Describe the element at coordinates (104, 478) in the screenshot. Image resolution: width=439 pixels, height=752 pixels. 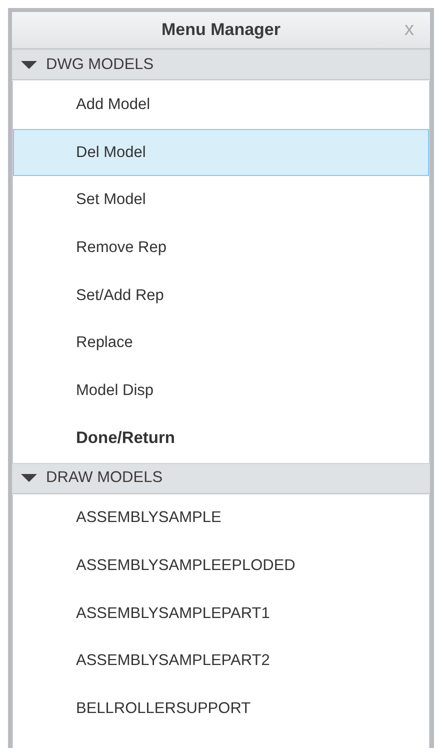
I see `section-title: DRAW MODELS` at that location.